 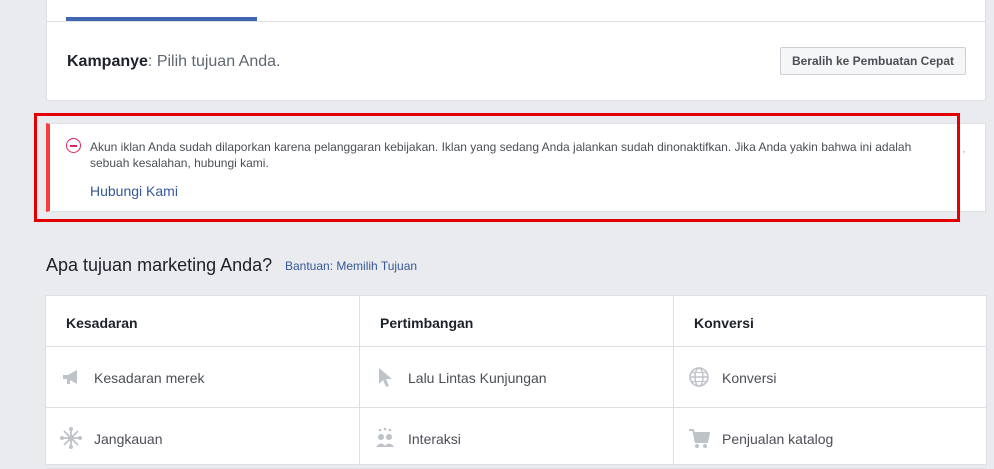 What do you see at coordinates (516, 11) in the screenshot?
I see `creation-tabs` at bounding box center [516, 11].